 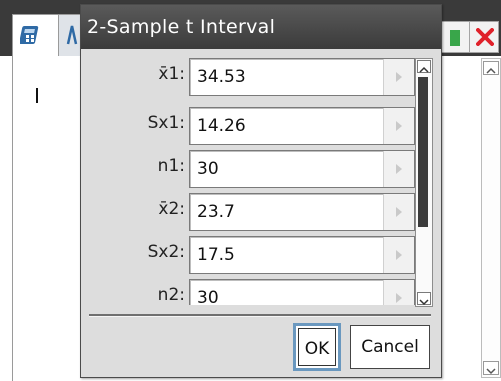 I want to click on close-icon, so click(x=485, y=37).